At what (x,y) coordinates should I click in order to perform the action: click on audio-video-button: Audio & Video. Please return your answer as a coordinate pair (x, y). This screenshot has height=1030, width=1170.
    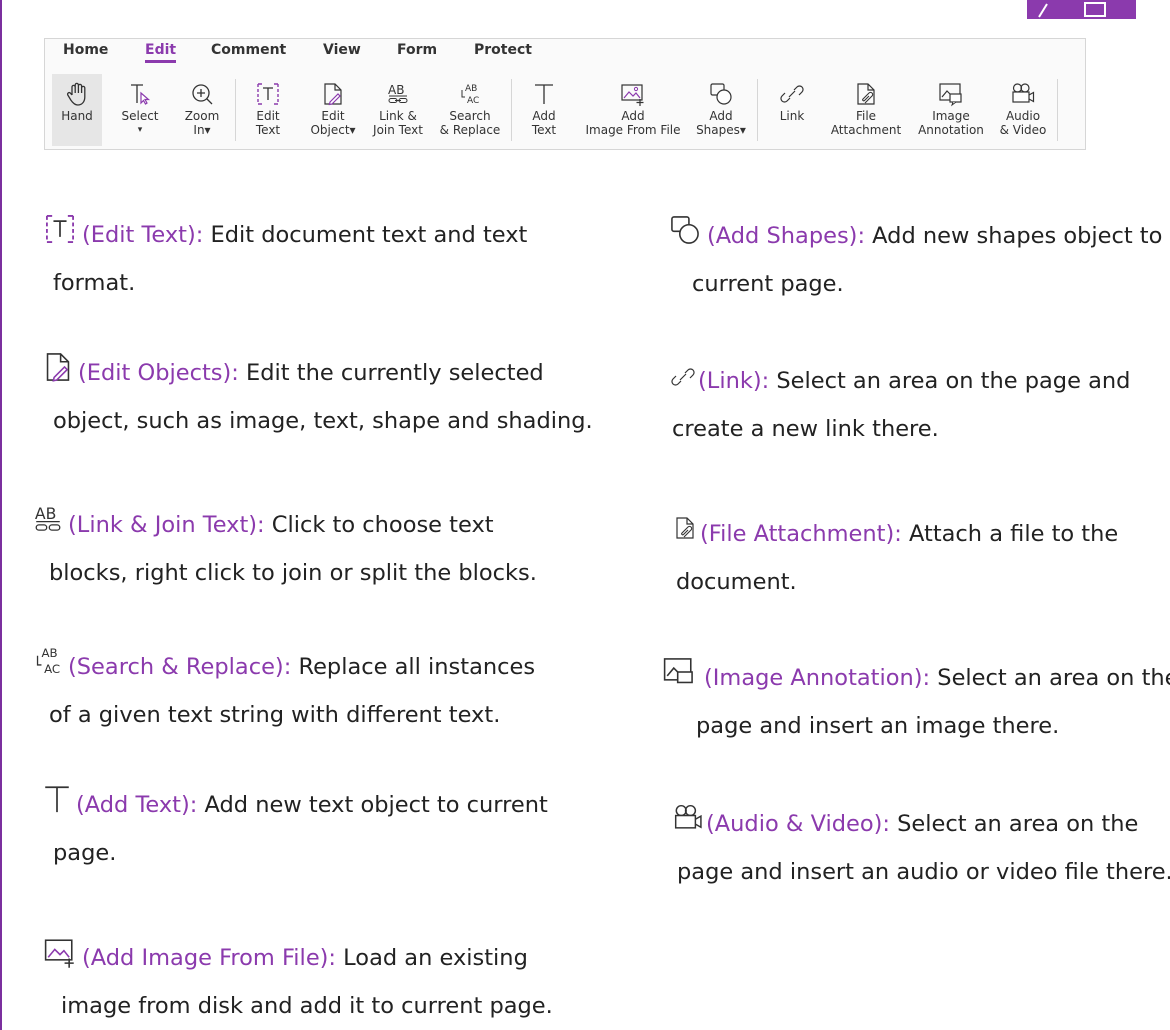
    Looking at the image, I should click on (1023, 110).